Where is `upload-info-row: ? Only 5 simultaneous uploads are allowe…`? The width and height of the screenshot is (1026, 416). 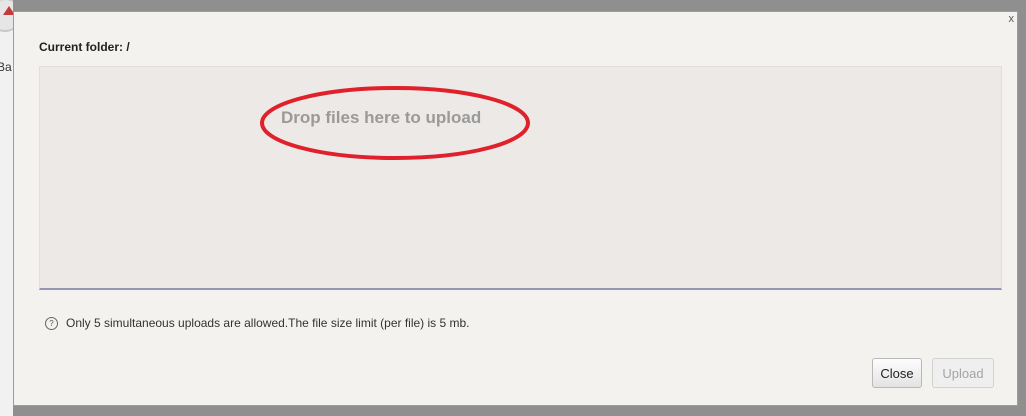 upload-info-row: ? Only 5 simultaneous uploads are allowe… is located at coordinates (257, 323).